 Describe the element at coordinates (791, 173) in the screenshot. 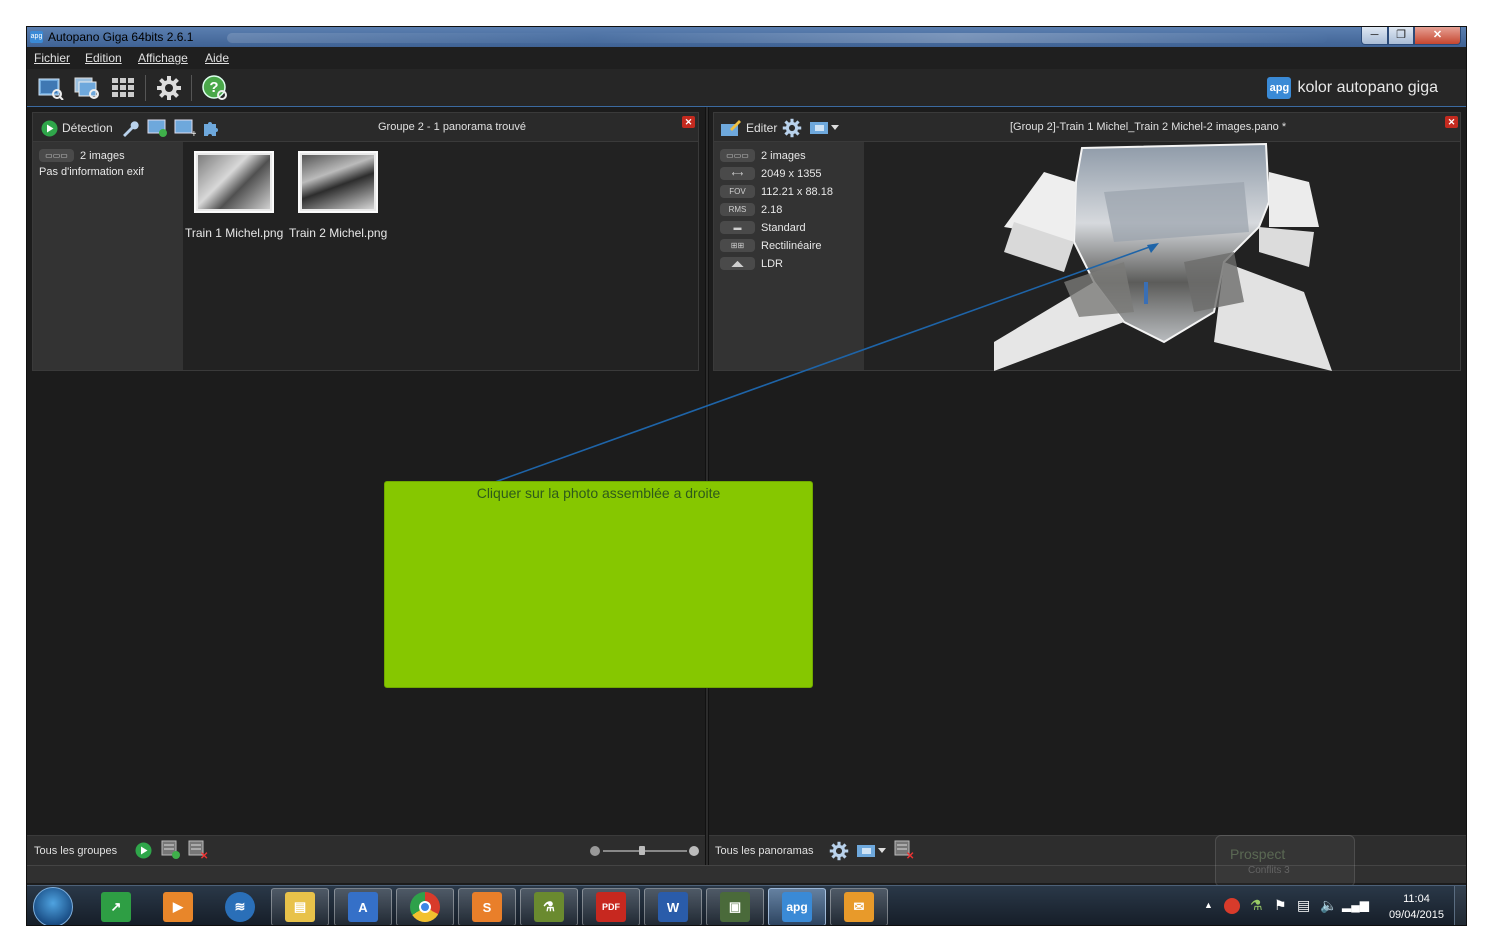

I see `panorama-size: 2049 x 1355` at that location.